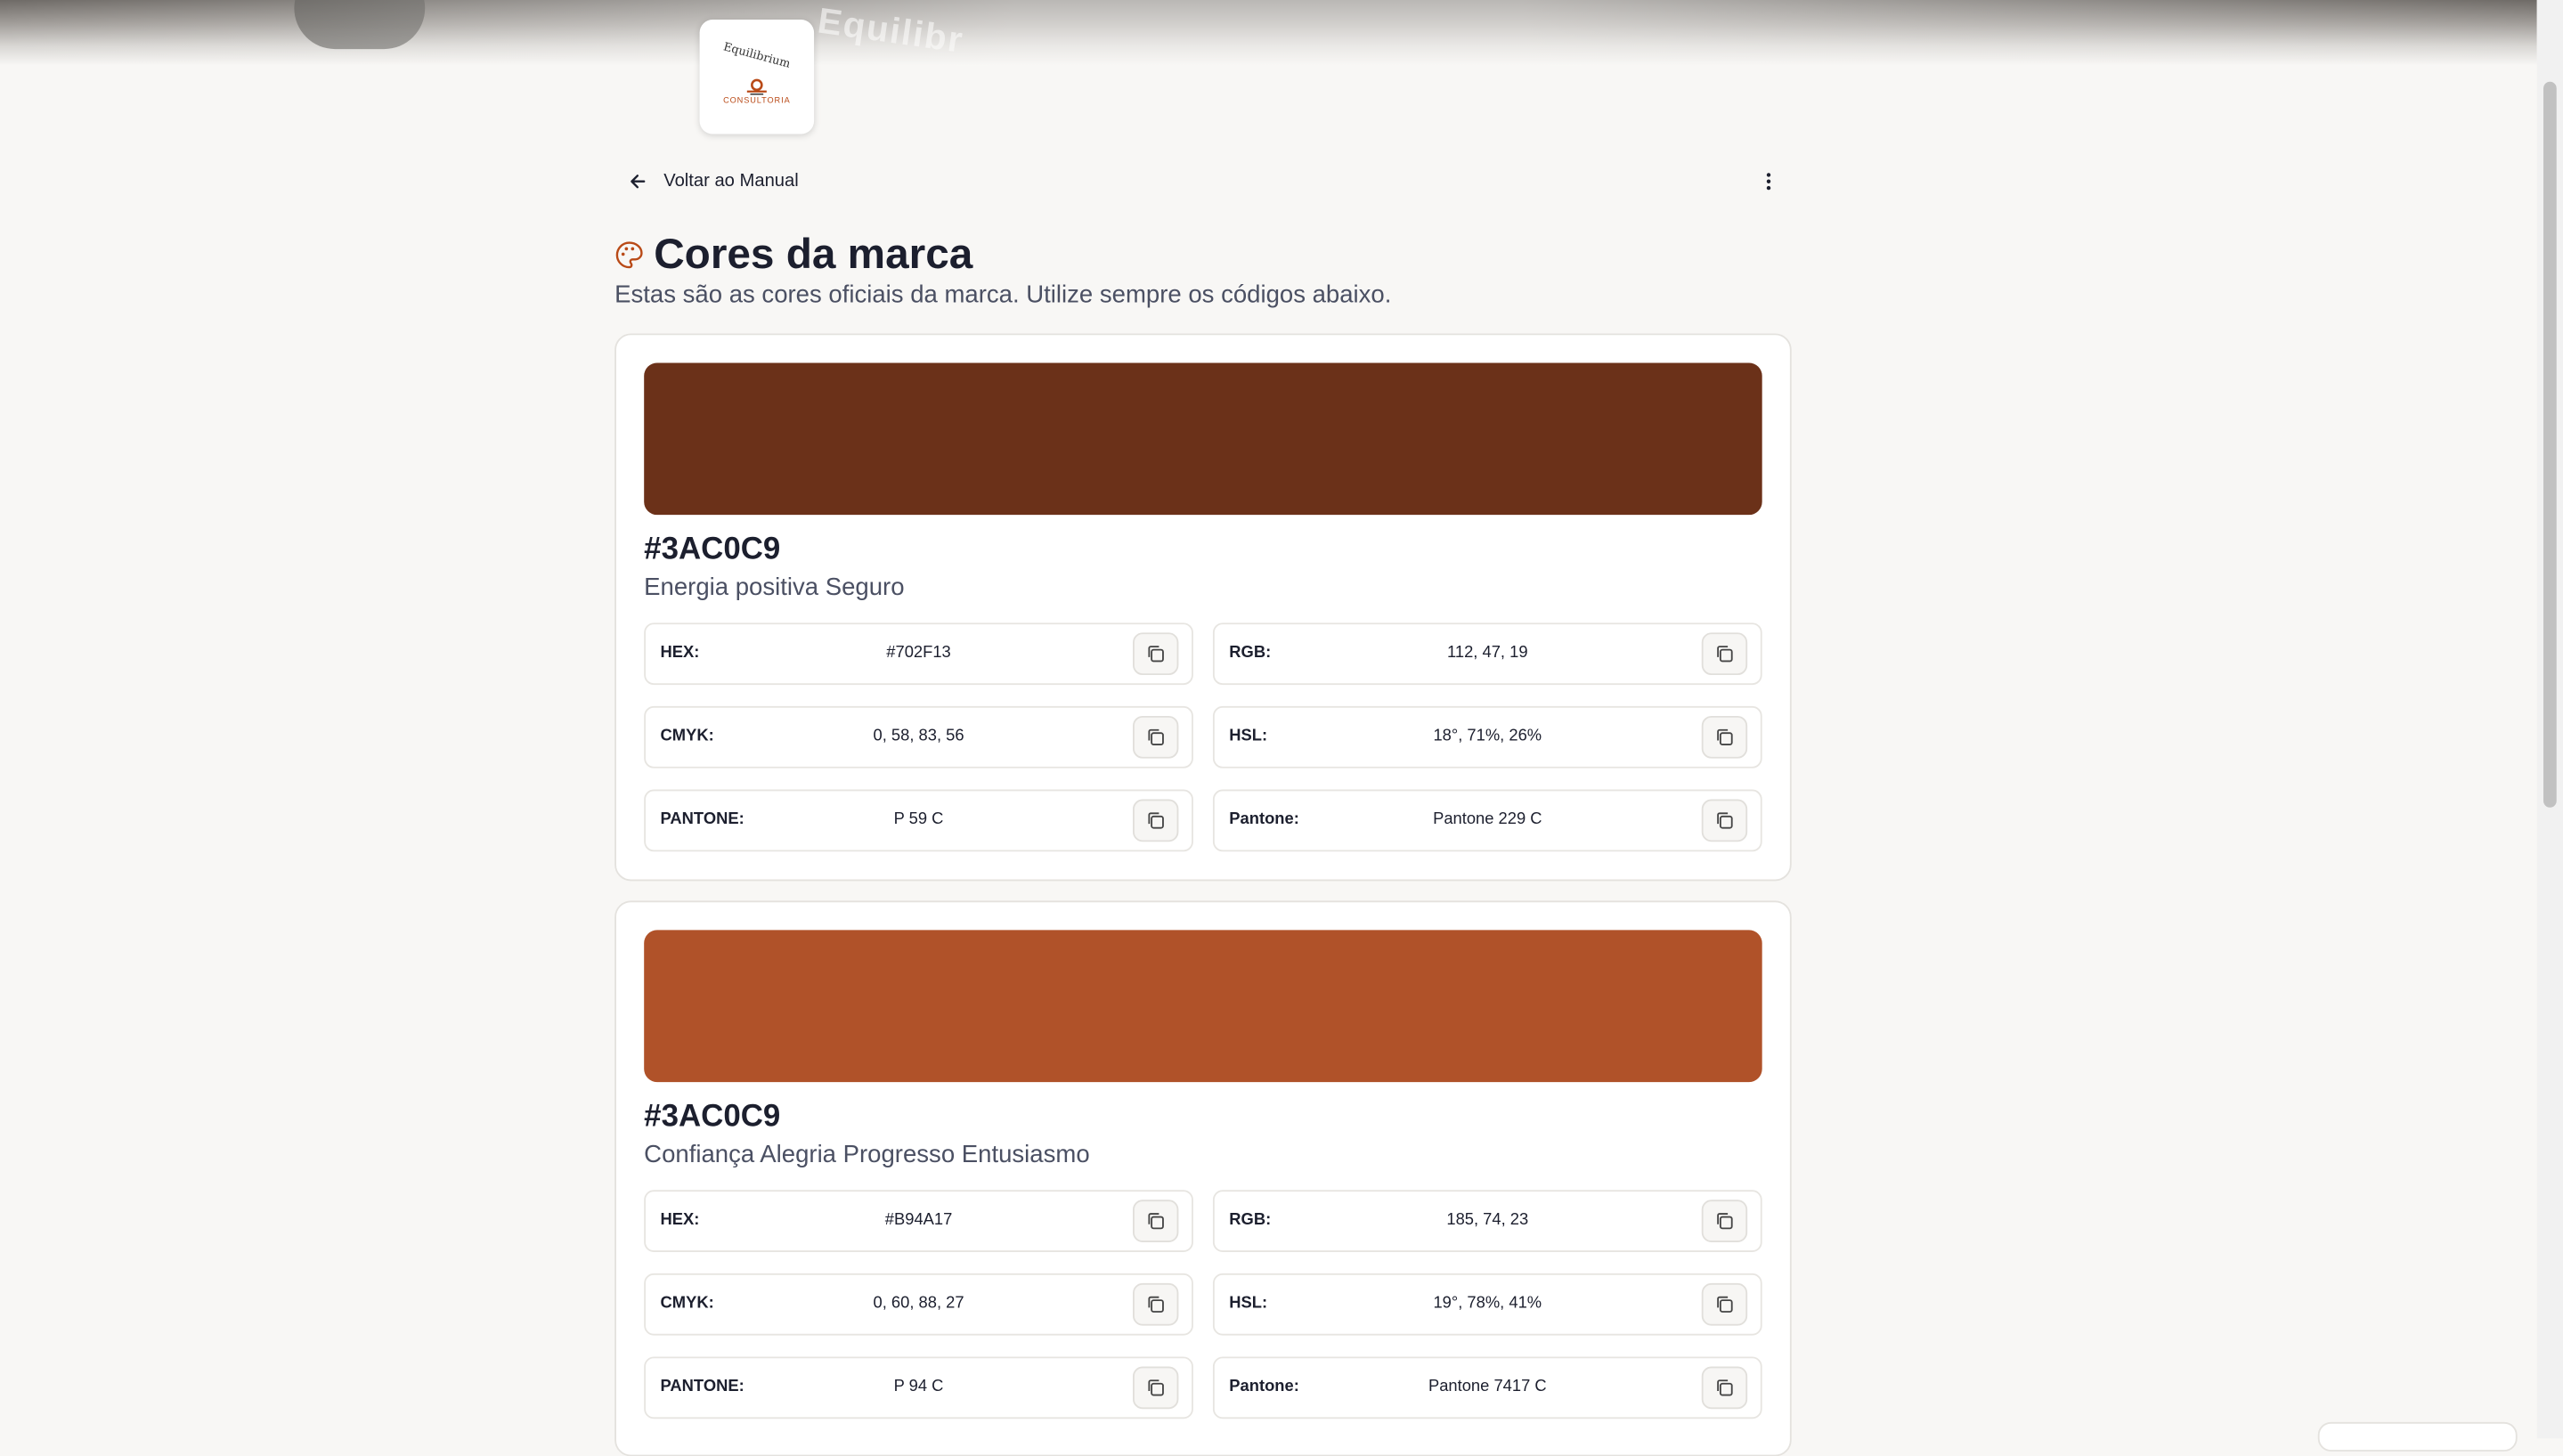 Image resolution: width=2563 pixels, height=1456 pixels. I want to click on hex-value: #B94A17, so click(919, 1220).